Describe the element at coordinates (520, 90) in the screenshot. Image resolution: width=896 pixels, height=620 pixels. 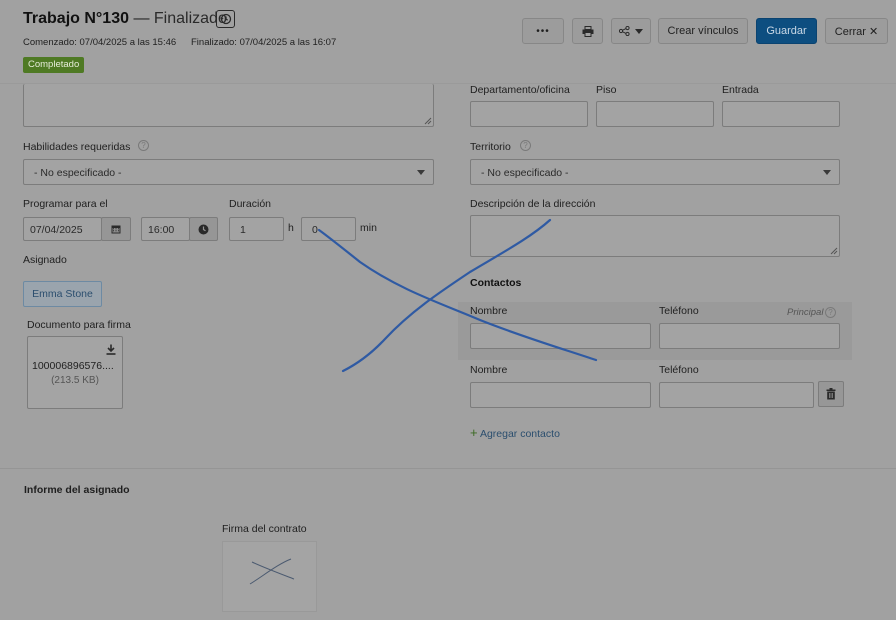
I see `dept-label: Departamento/oficina` at that location.